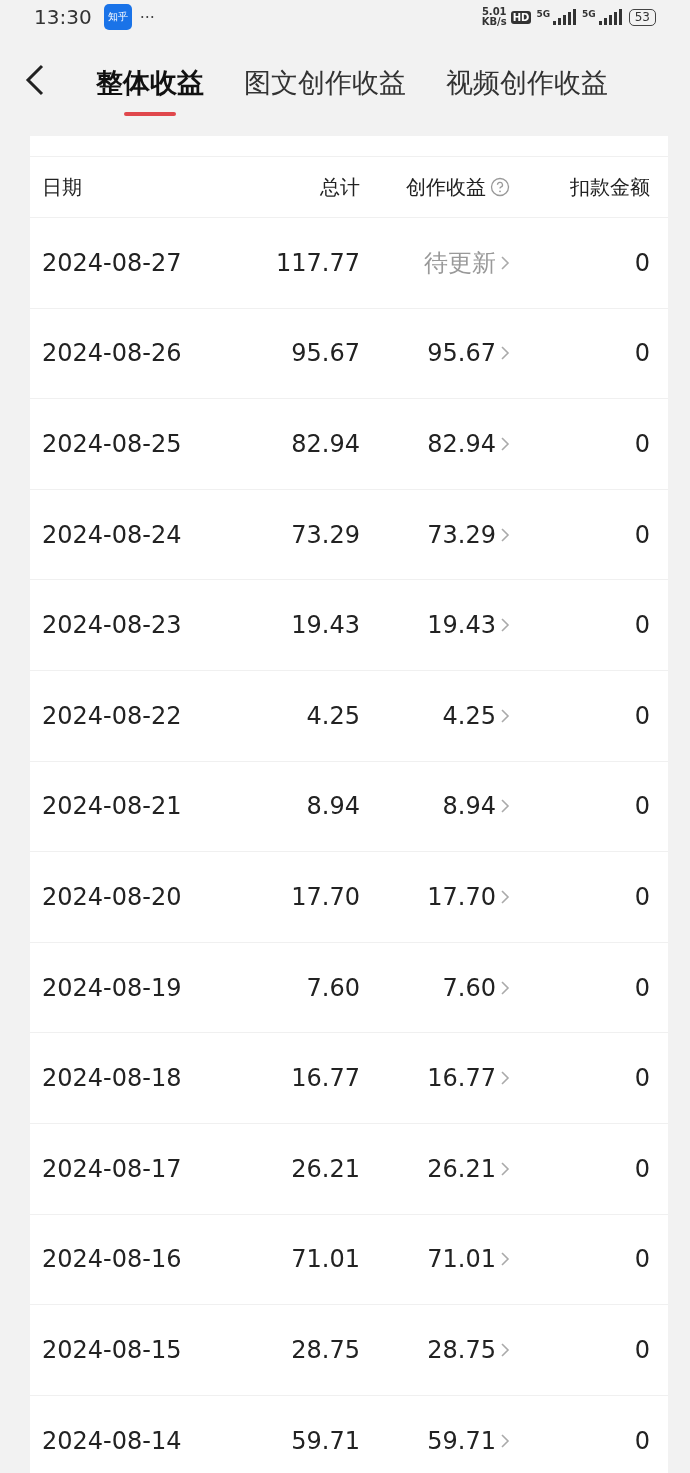 This screenshot has height=1473, width=690. I want to click on total-cell-text: 8.94, so click(332, 806).